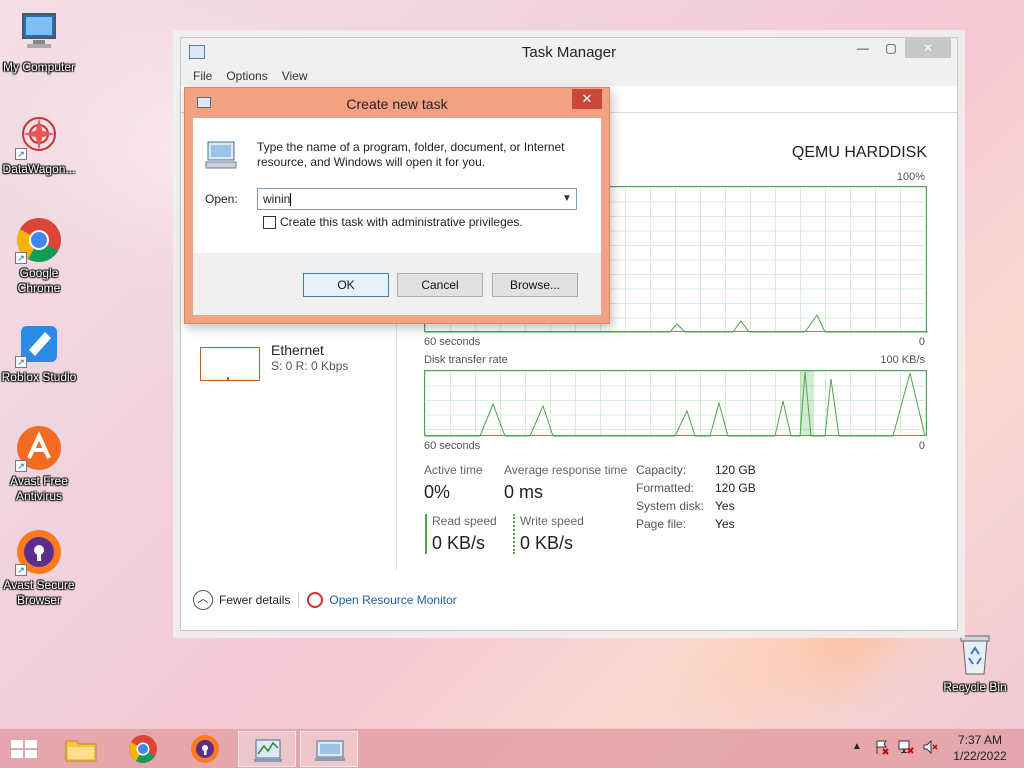 The image size is (1024, 768). Describe the element at coordinates (203, 600) in the screenshot. I see `chevron-up-icon: ︿` at that location.